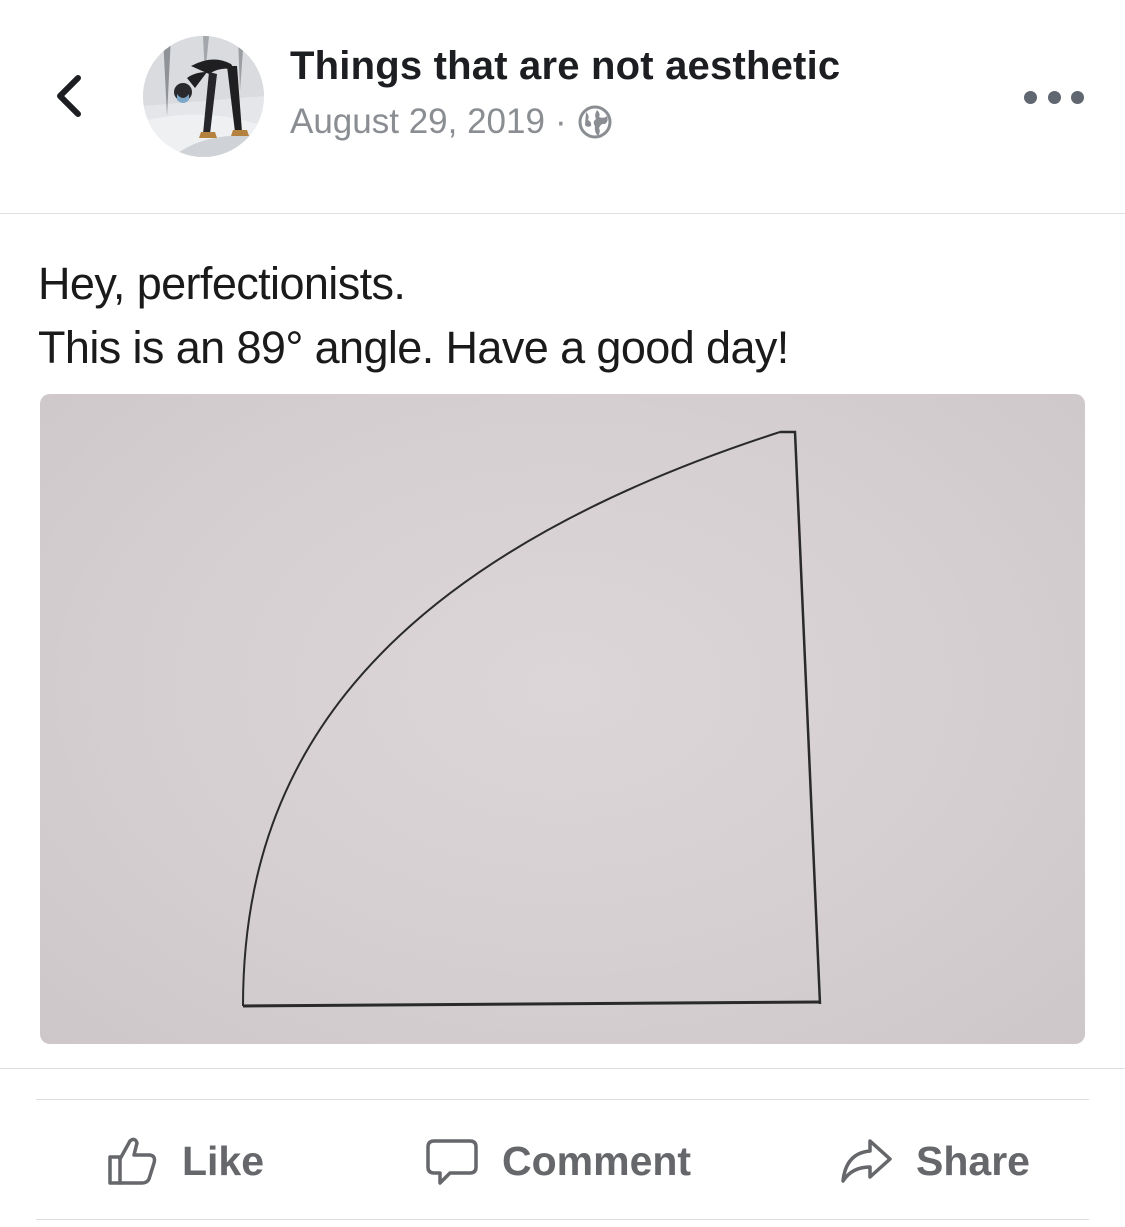 Image resolution: width=1125 pixels, height=1227 pixels. I want to click on comment-label: Comment, so click(597, 1160).